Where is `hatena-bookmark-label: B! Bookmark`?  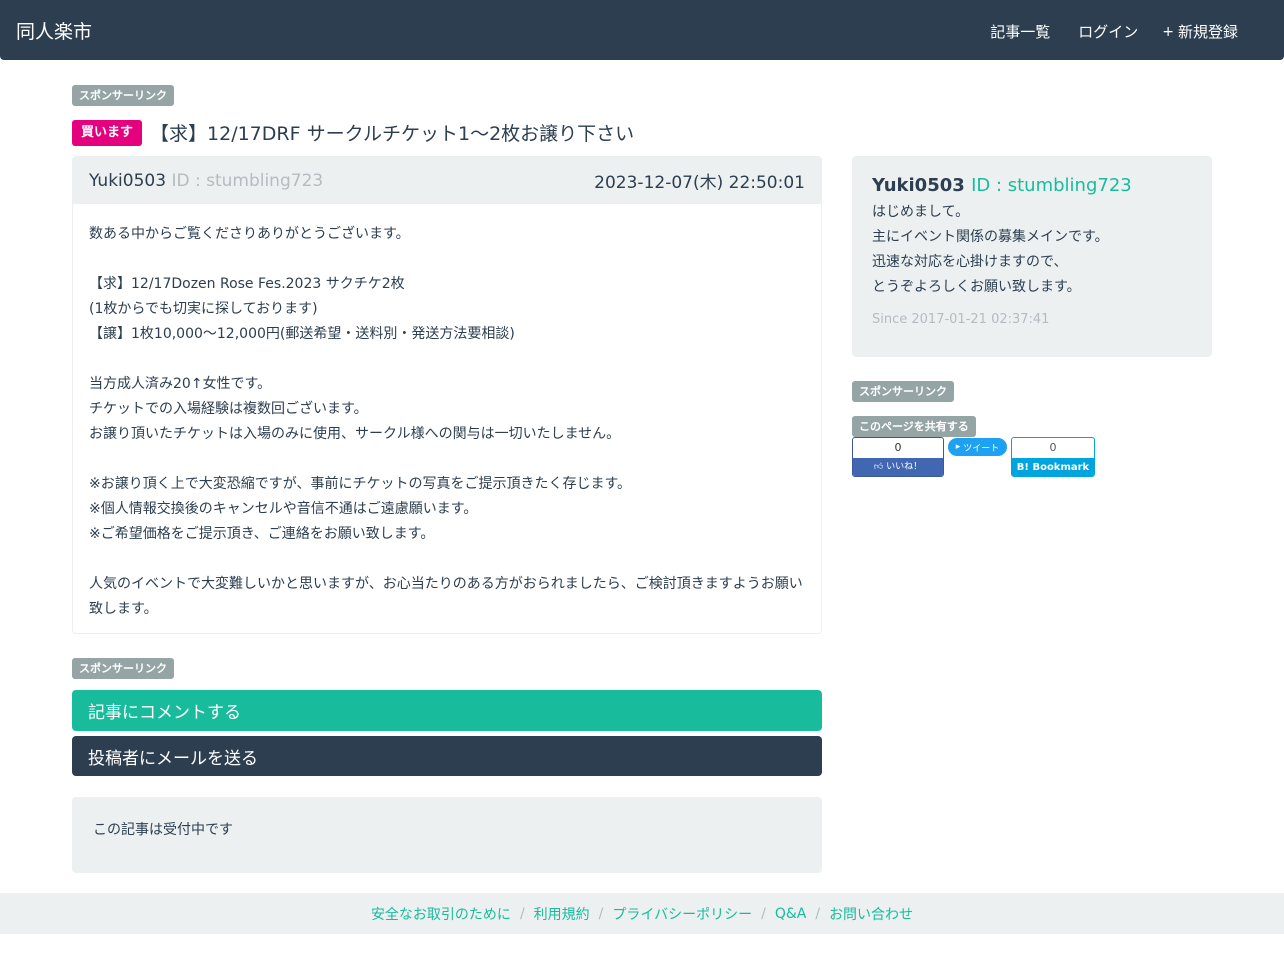 hatena-bookmark-label: B! Bookmark is located at coordinates (1053, 467).